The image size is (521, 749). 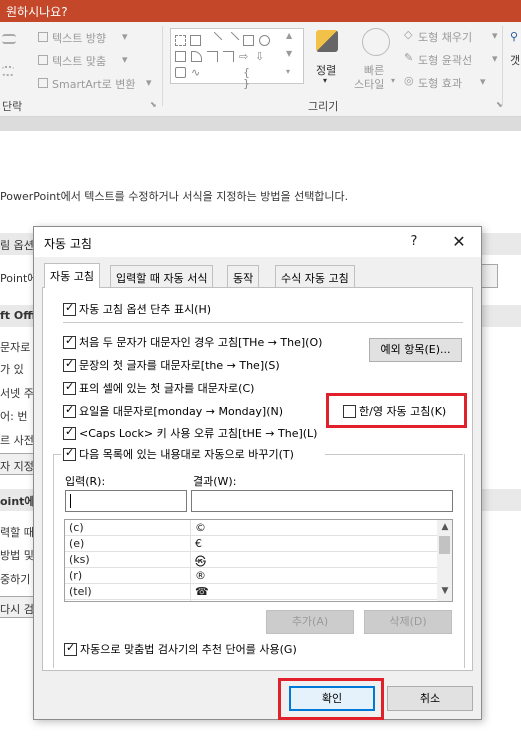 What do you see at coordinates (8, 71) in the screenshot?
I see `bullet-icon` at bounding box center [8, 71].